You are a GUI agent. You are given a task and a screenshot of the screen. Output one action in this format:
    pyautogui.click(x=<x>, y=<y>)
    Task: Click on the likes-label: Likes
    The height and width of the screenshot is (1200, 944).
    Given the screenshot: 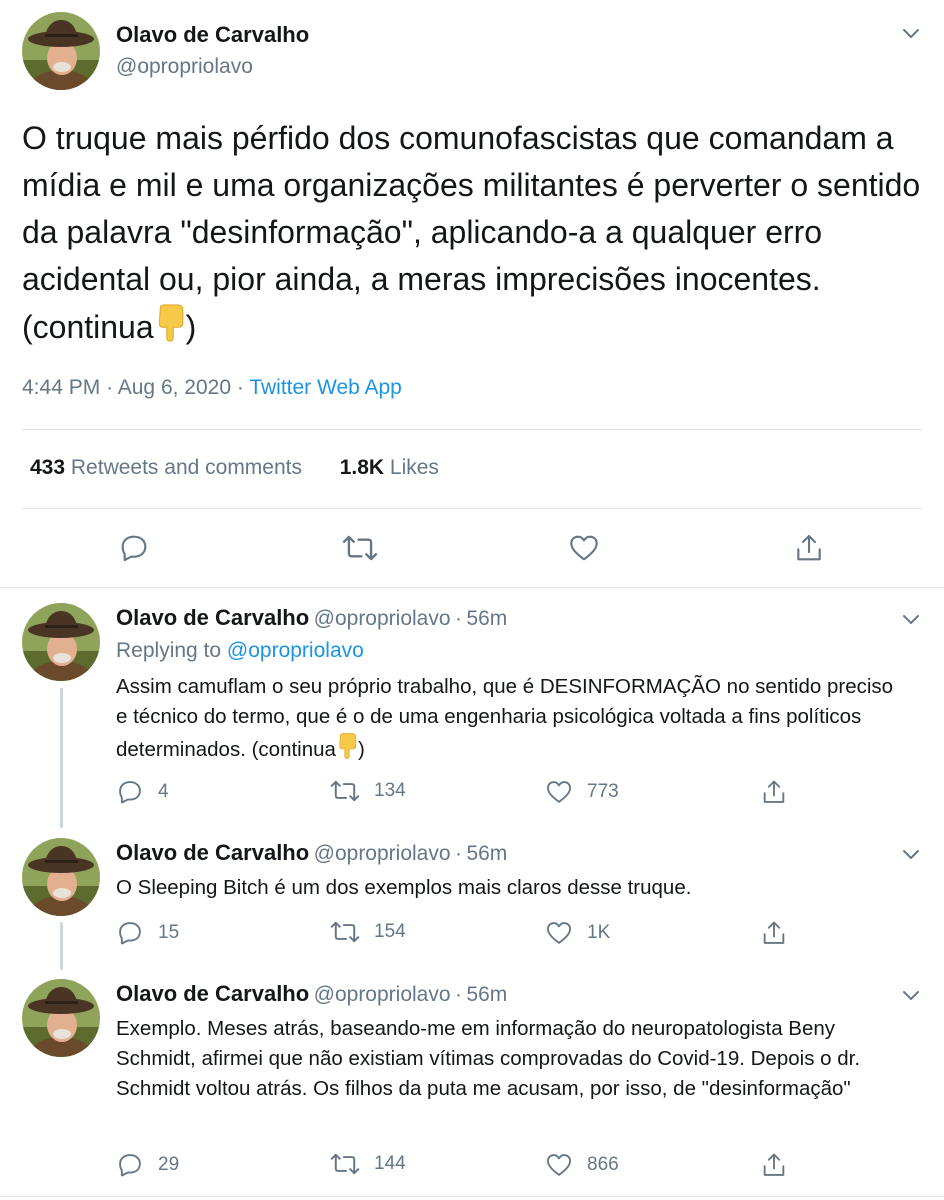 What is the action you would take?
    pyautogui.click(x=414, y=467)
    